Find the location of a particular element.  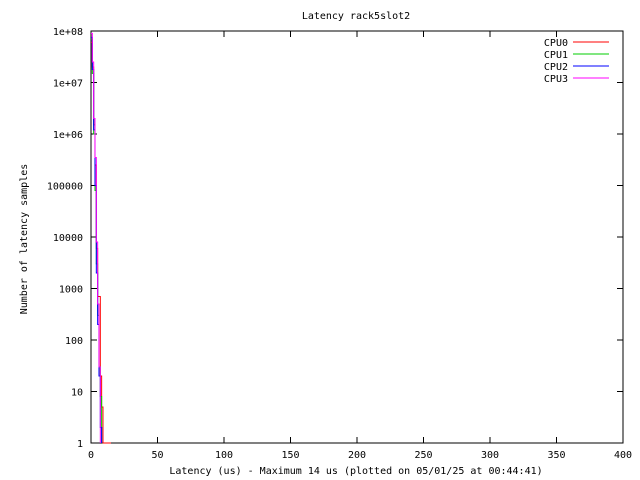

y-tick-label: 100000 is located at coordinates (65, 187).